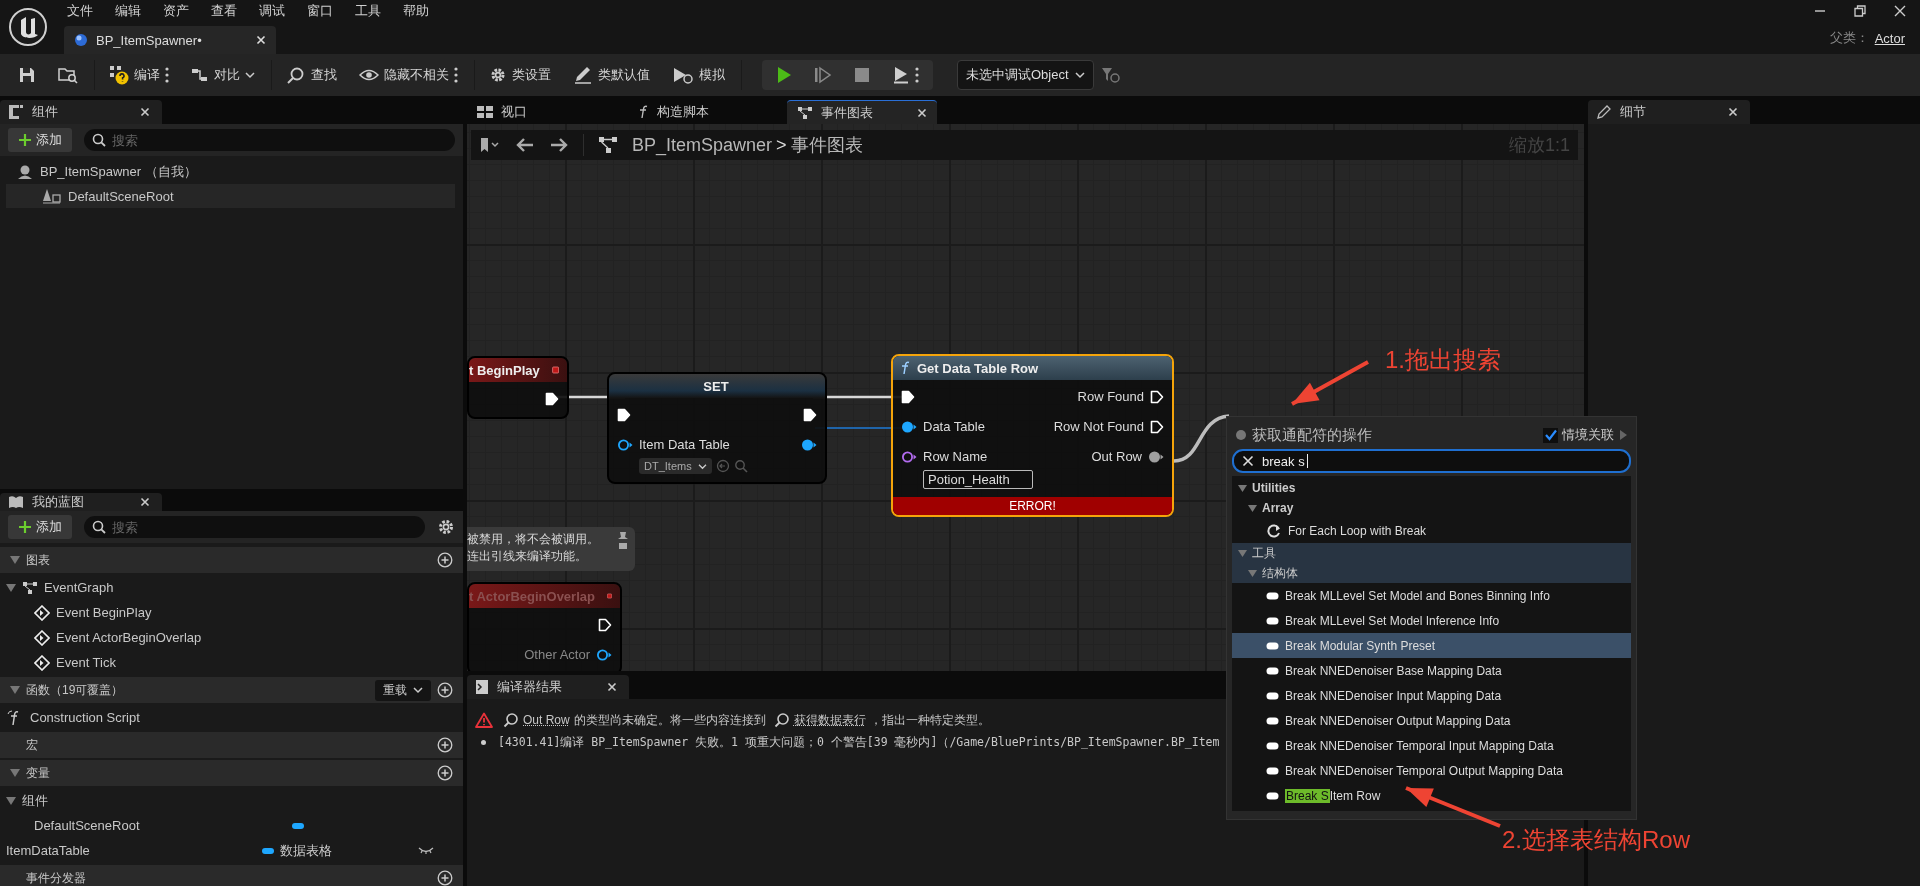 This screenshot has height=886, width=1920. I want to click on engine-logo-icon, so click(28, 27).